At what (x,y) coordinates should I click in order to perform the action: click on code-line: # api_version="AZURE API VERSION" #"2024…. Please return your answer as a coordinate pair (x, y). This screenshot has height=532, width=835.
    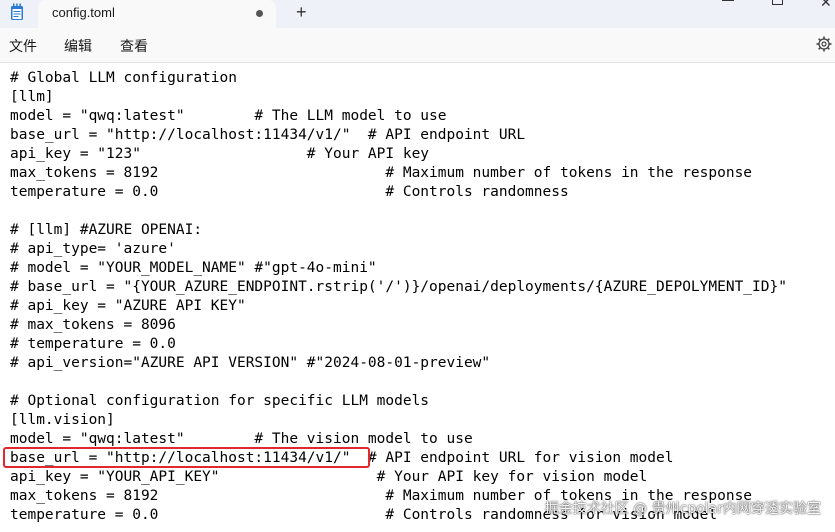
    Looking at the image, I should click on (250, 363).